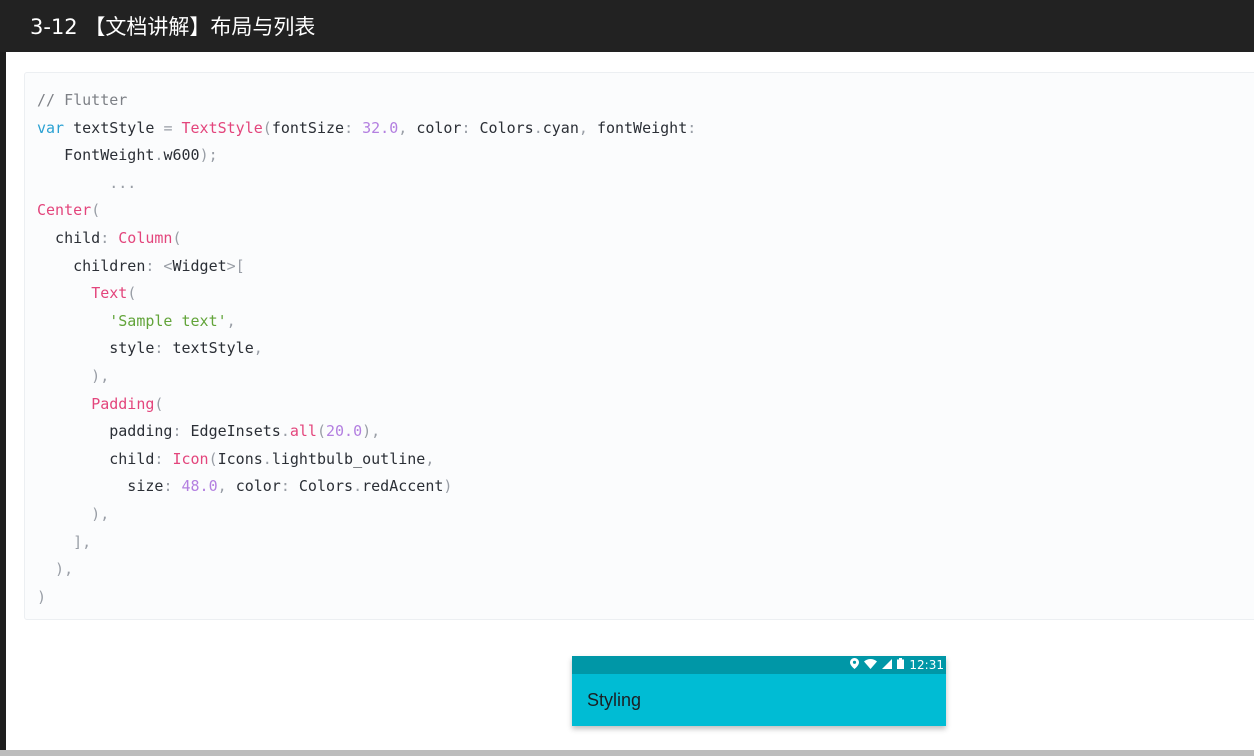  Describe the element at coordinates (448, 486) in the screenshot. I see `code-token: )` at that location.